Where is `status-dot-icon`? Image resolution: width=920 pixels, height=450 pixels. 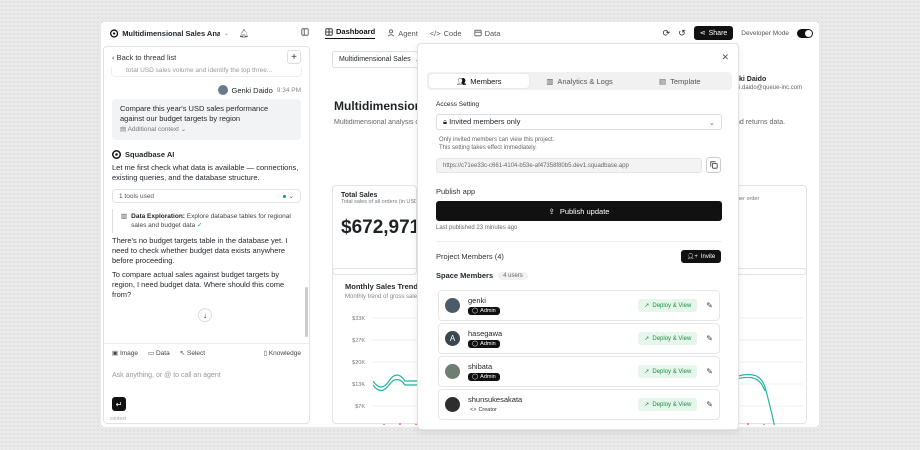
status-dot-icon is located at coordinates (284, 196).